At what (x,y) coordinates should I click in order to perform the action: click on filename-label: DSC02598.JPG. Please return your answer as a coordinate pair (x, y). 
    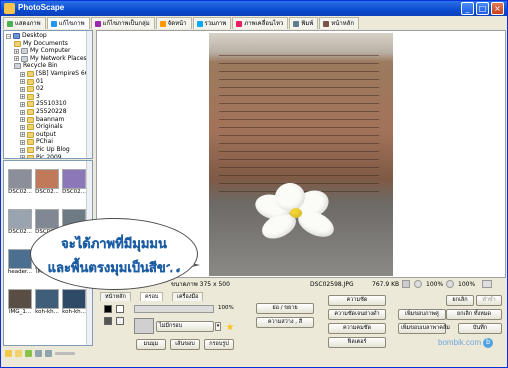
    Looking at the image, I should click on (332, 284).